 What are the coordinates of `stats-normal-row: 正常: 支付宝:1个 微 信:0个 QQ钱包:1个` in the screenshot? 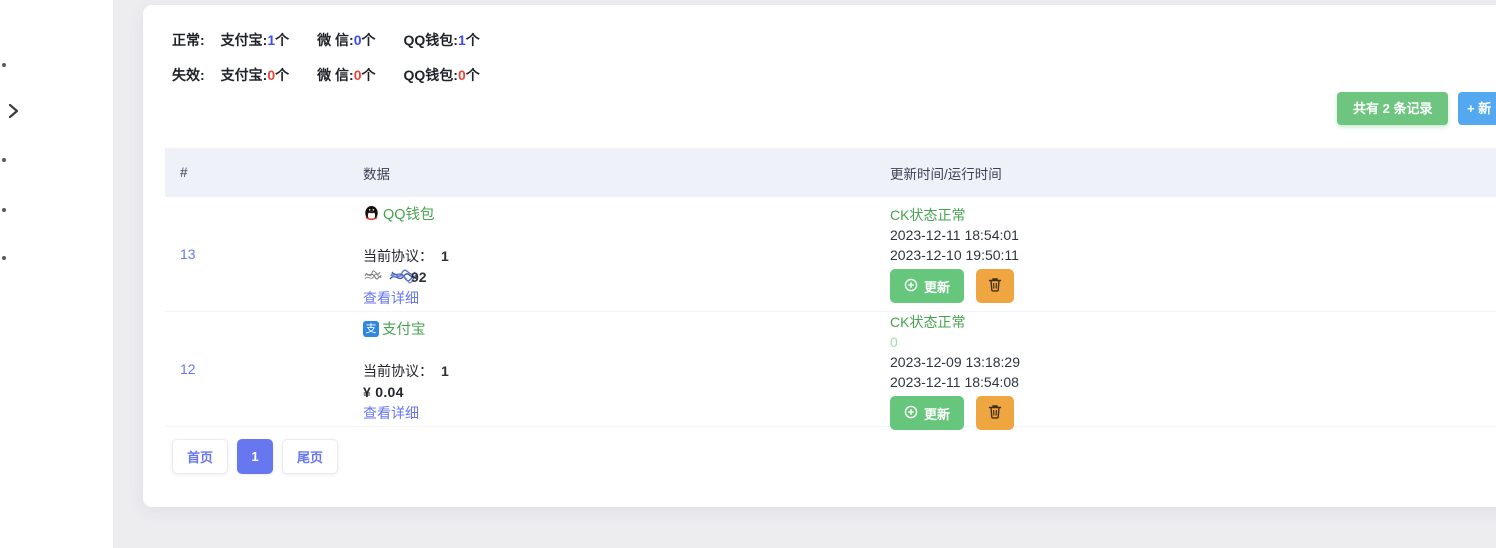 It's located at (340, 40).